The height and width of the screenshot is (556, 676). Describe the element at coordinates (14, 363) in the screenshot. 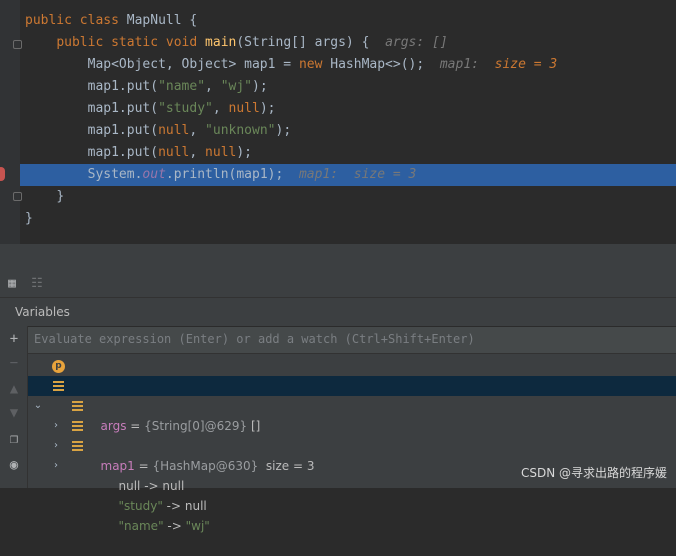

I see `remove-watch-icon: −` at that location.